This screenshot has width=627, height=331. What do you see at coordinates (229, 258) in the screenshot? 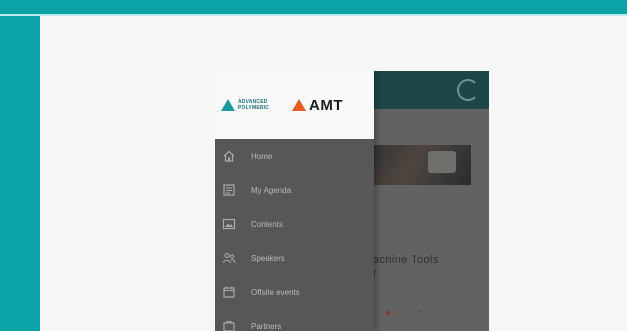
I see `speakers-icon` at bounding box center [229, 258].